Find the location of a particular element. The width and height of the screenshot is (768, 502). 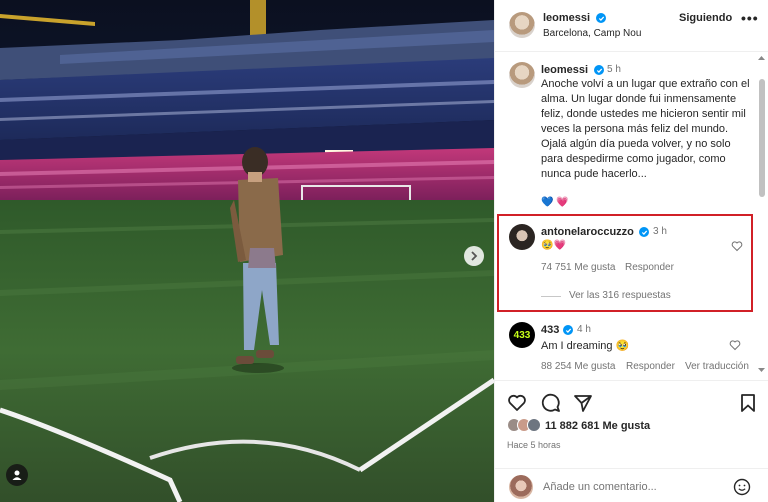

share-icon is located at coordinates (583, 403).